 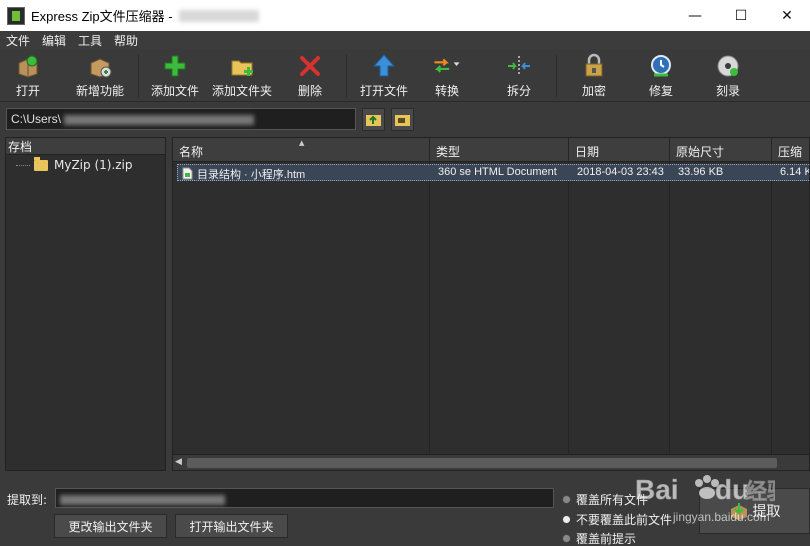 I want to click on path-prefix: C:\Users\, so click(x=36, y=119).